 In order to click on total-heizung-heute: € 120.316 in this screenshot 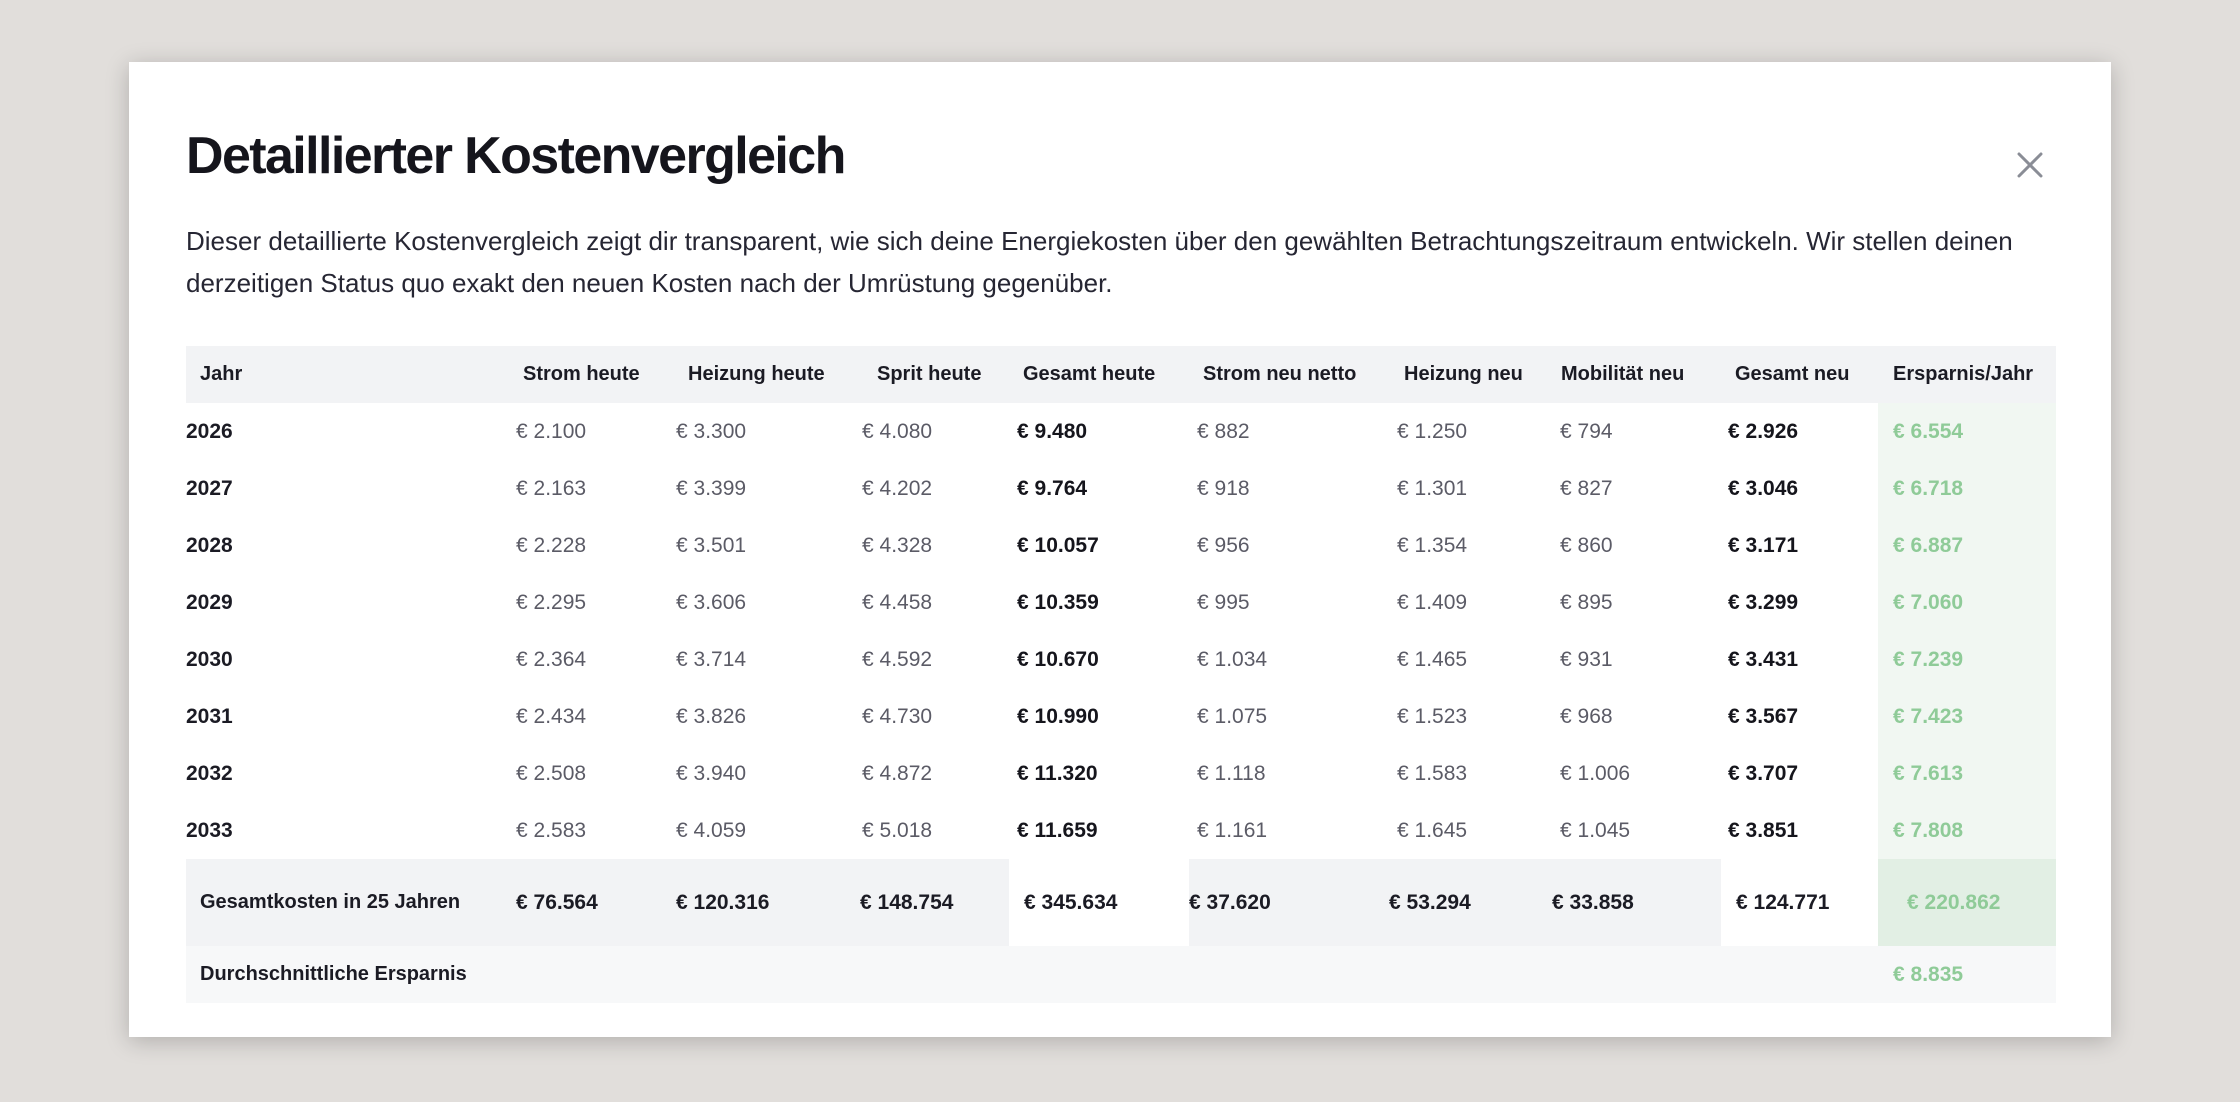, I will do `click(768, 902)`.